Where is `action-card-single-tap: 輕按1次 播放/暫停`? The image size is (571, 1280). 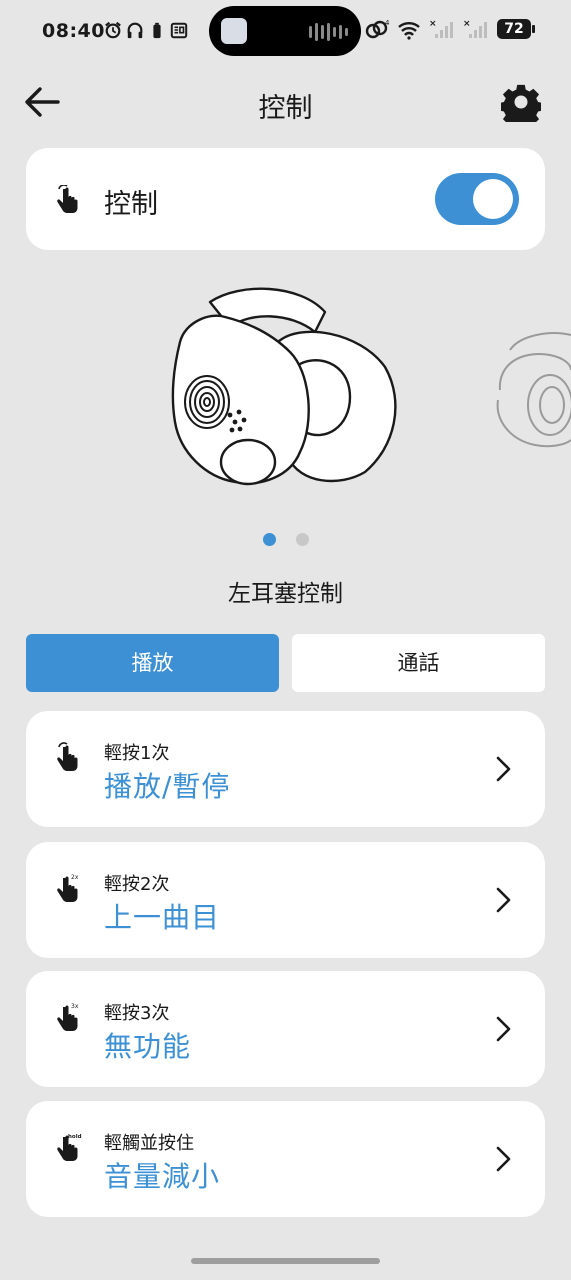 action-card-single-tap: 輕按1次 播放/暫停 is located at coordinates (285, 769).